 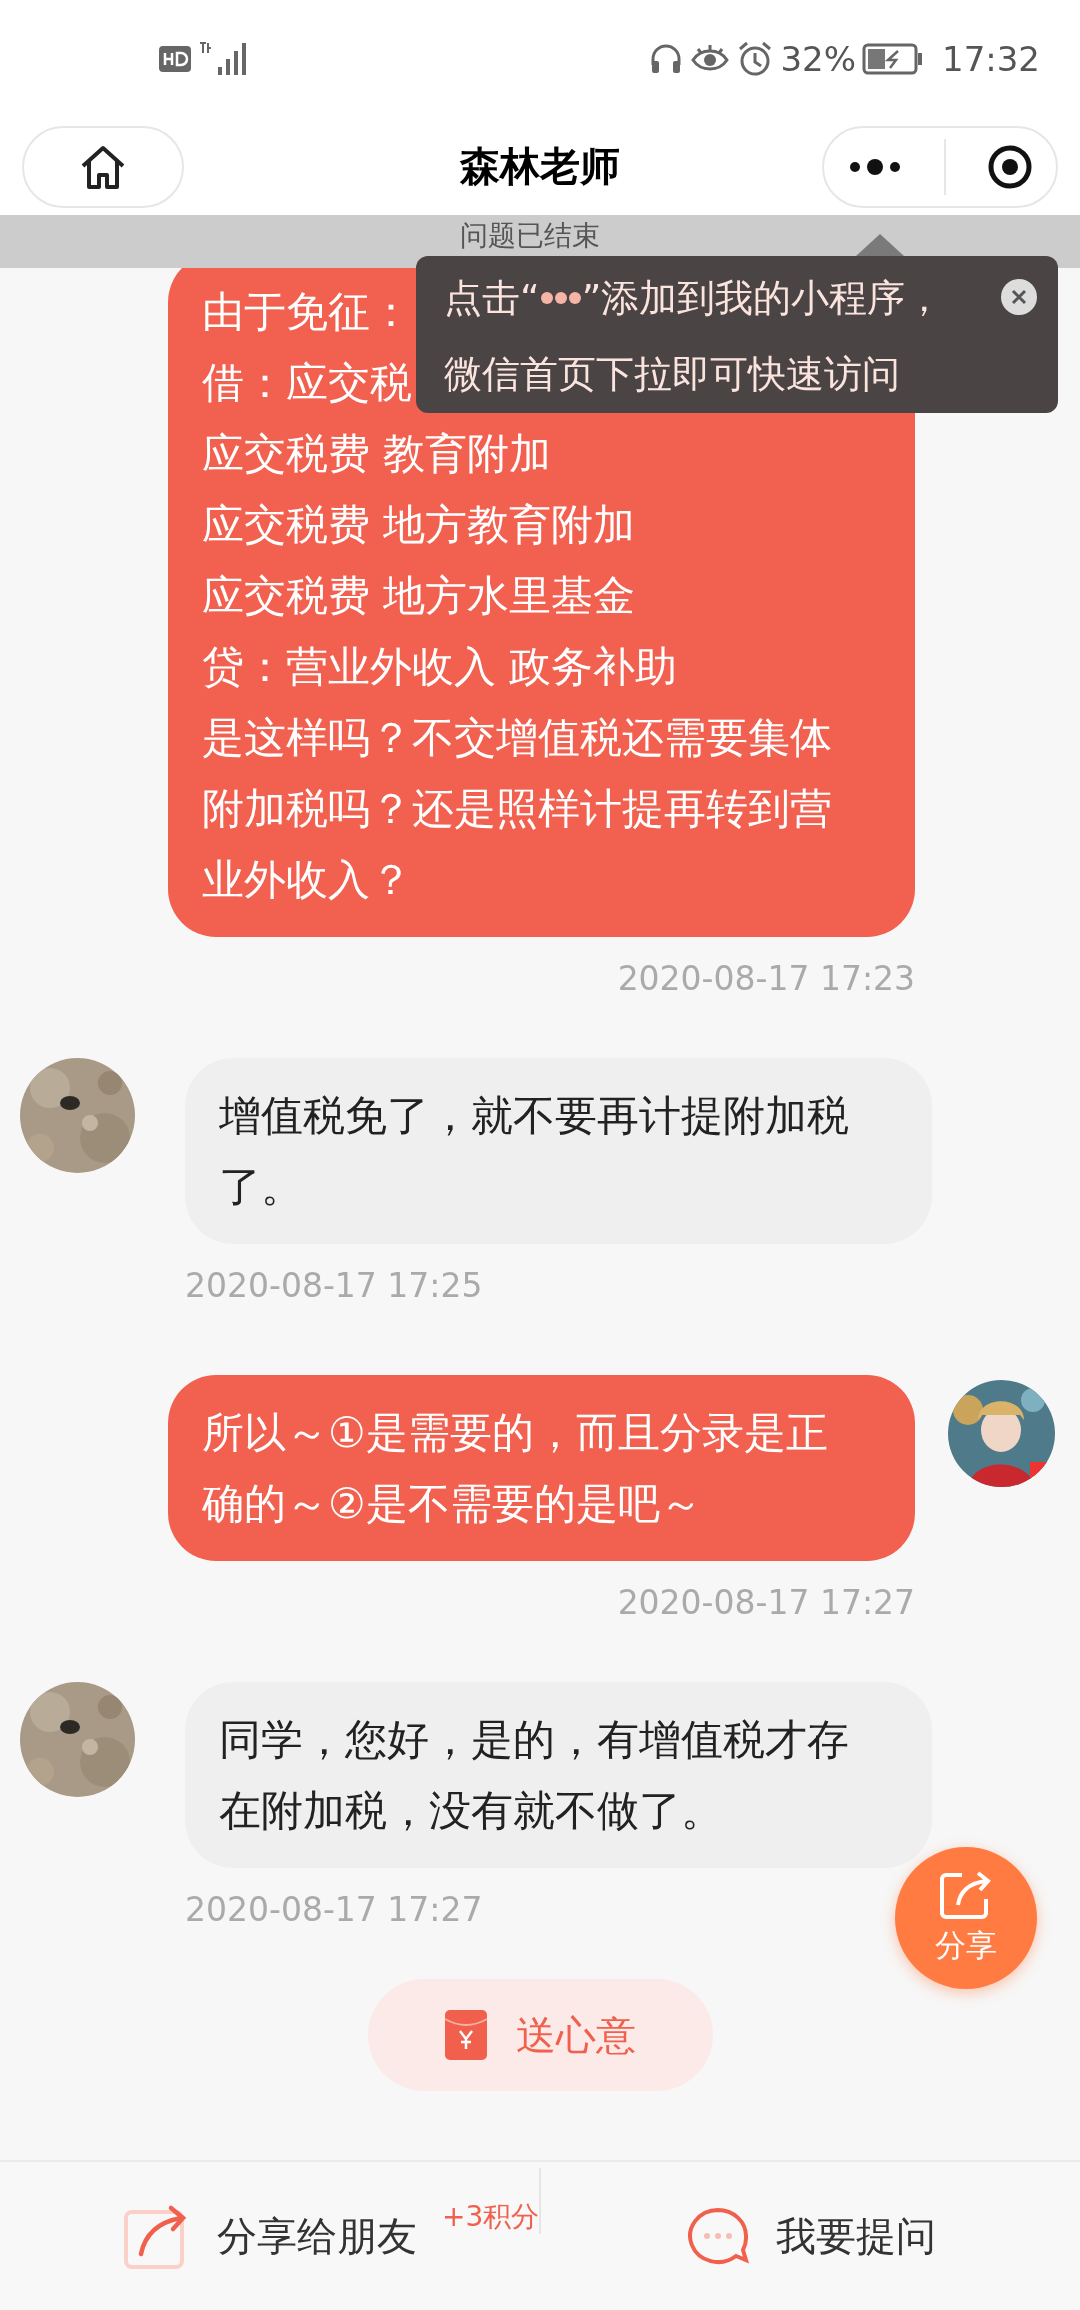 What do you see at coordinates (880, 245) in the screenshot?
I see `tooltip-arrow` at bounding box center [880, 245].